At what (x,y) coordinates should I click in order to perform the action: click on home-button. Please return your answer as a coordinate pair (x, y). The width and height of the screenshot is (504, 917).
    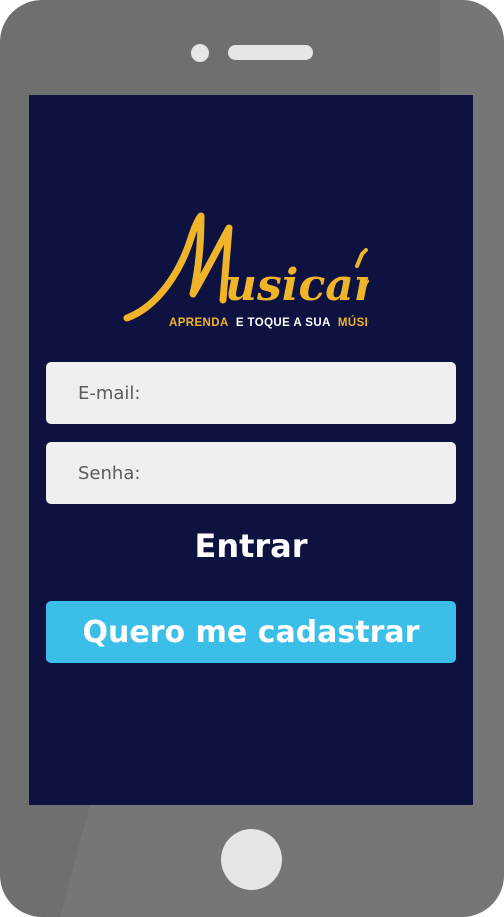
    Looking at the image, I should click on (251, 859).